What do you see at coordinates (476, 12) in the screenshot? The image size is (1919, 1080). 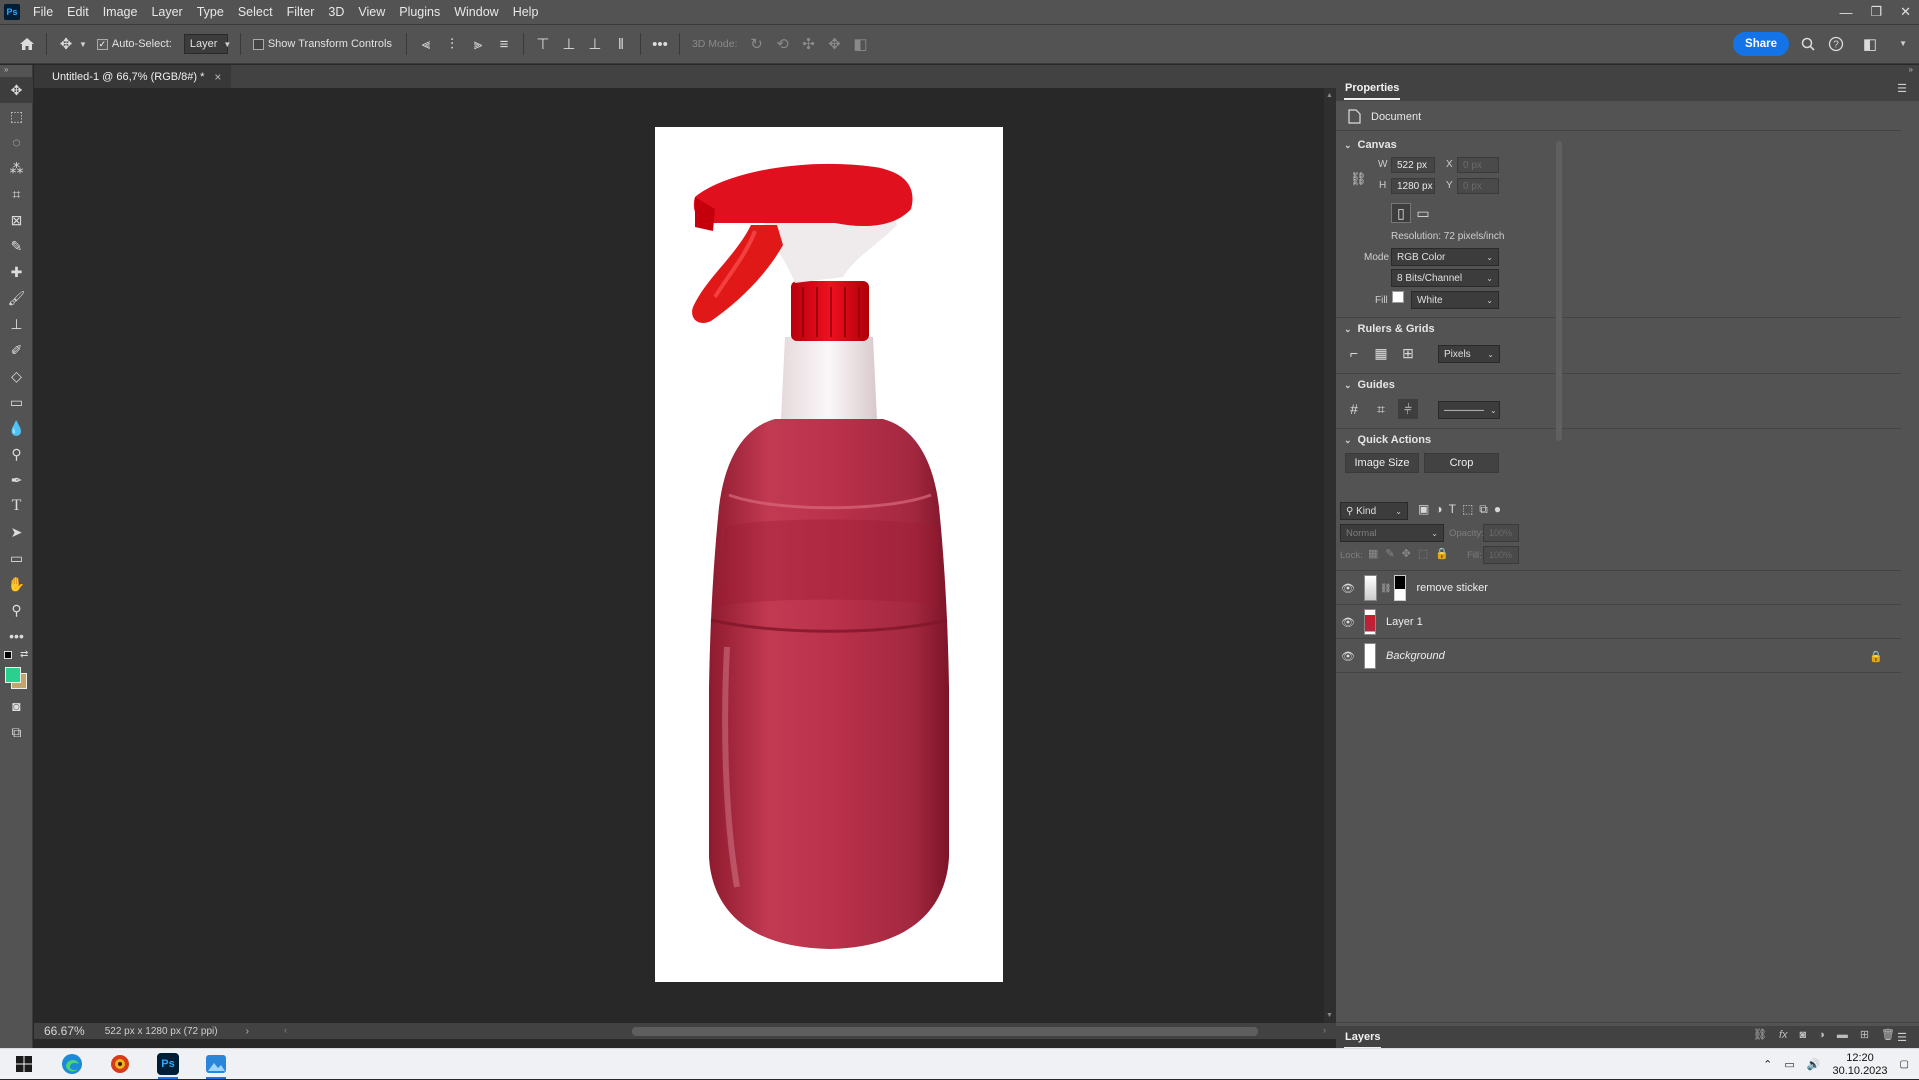 I see `menu-window: Window` at bounding box center [476, 12].